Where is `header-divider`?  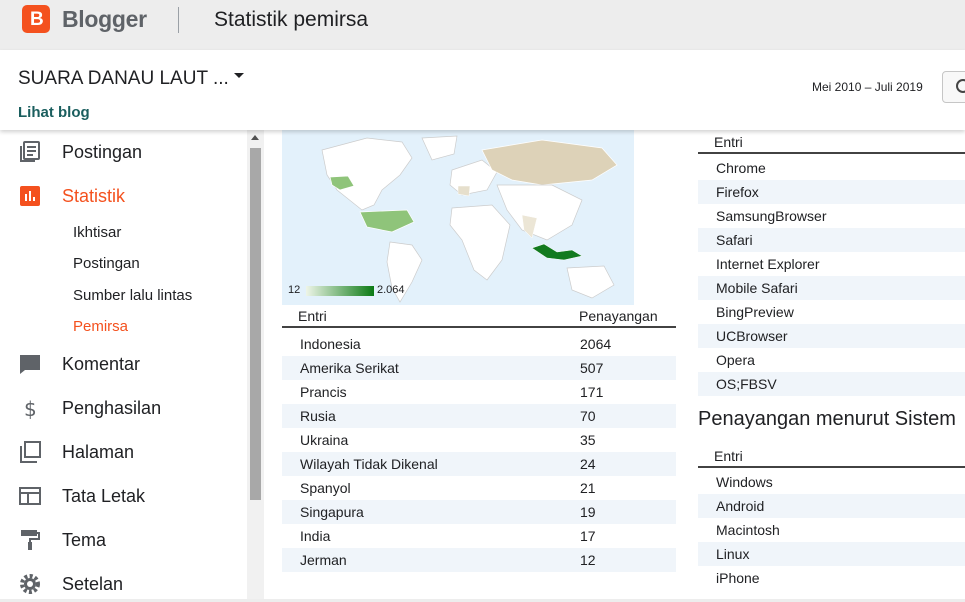 header-divider is located at coordinates (178, 20).